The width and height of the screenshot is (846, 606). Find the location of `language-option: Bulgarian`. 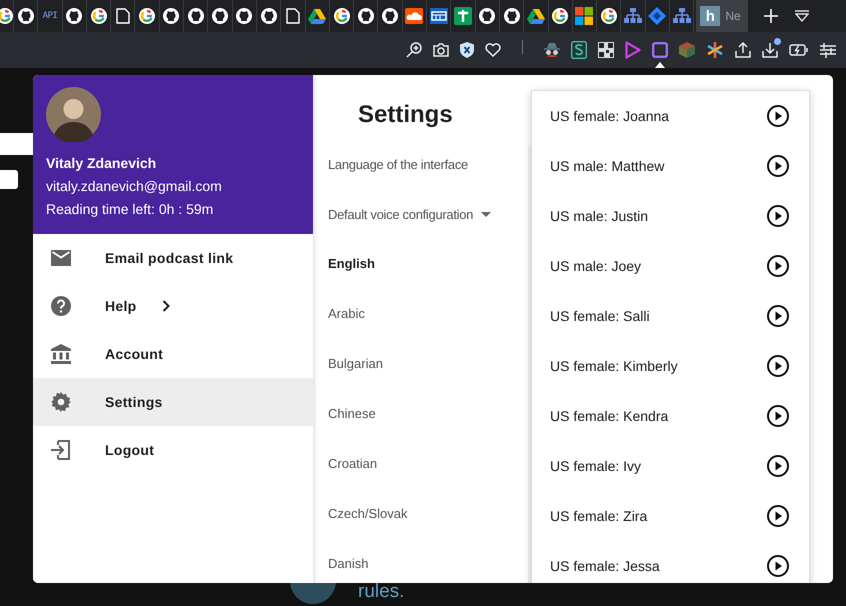

language-option: Bulgarian is located at coordinates (428, 364).